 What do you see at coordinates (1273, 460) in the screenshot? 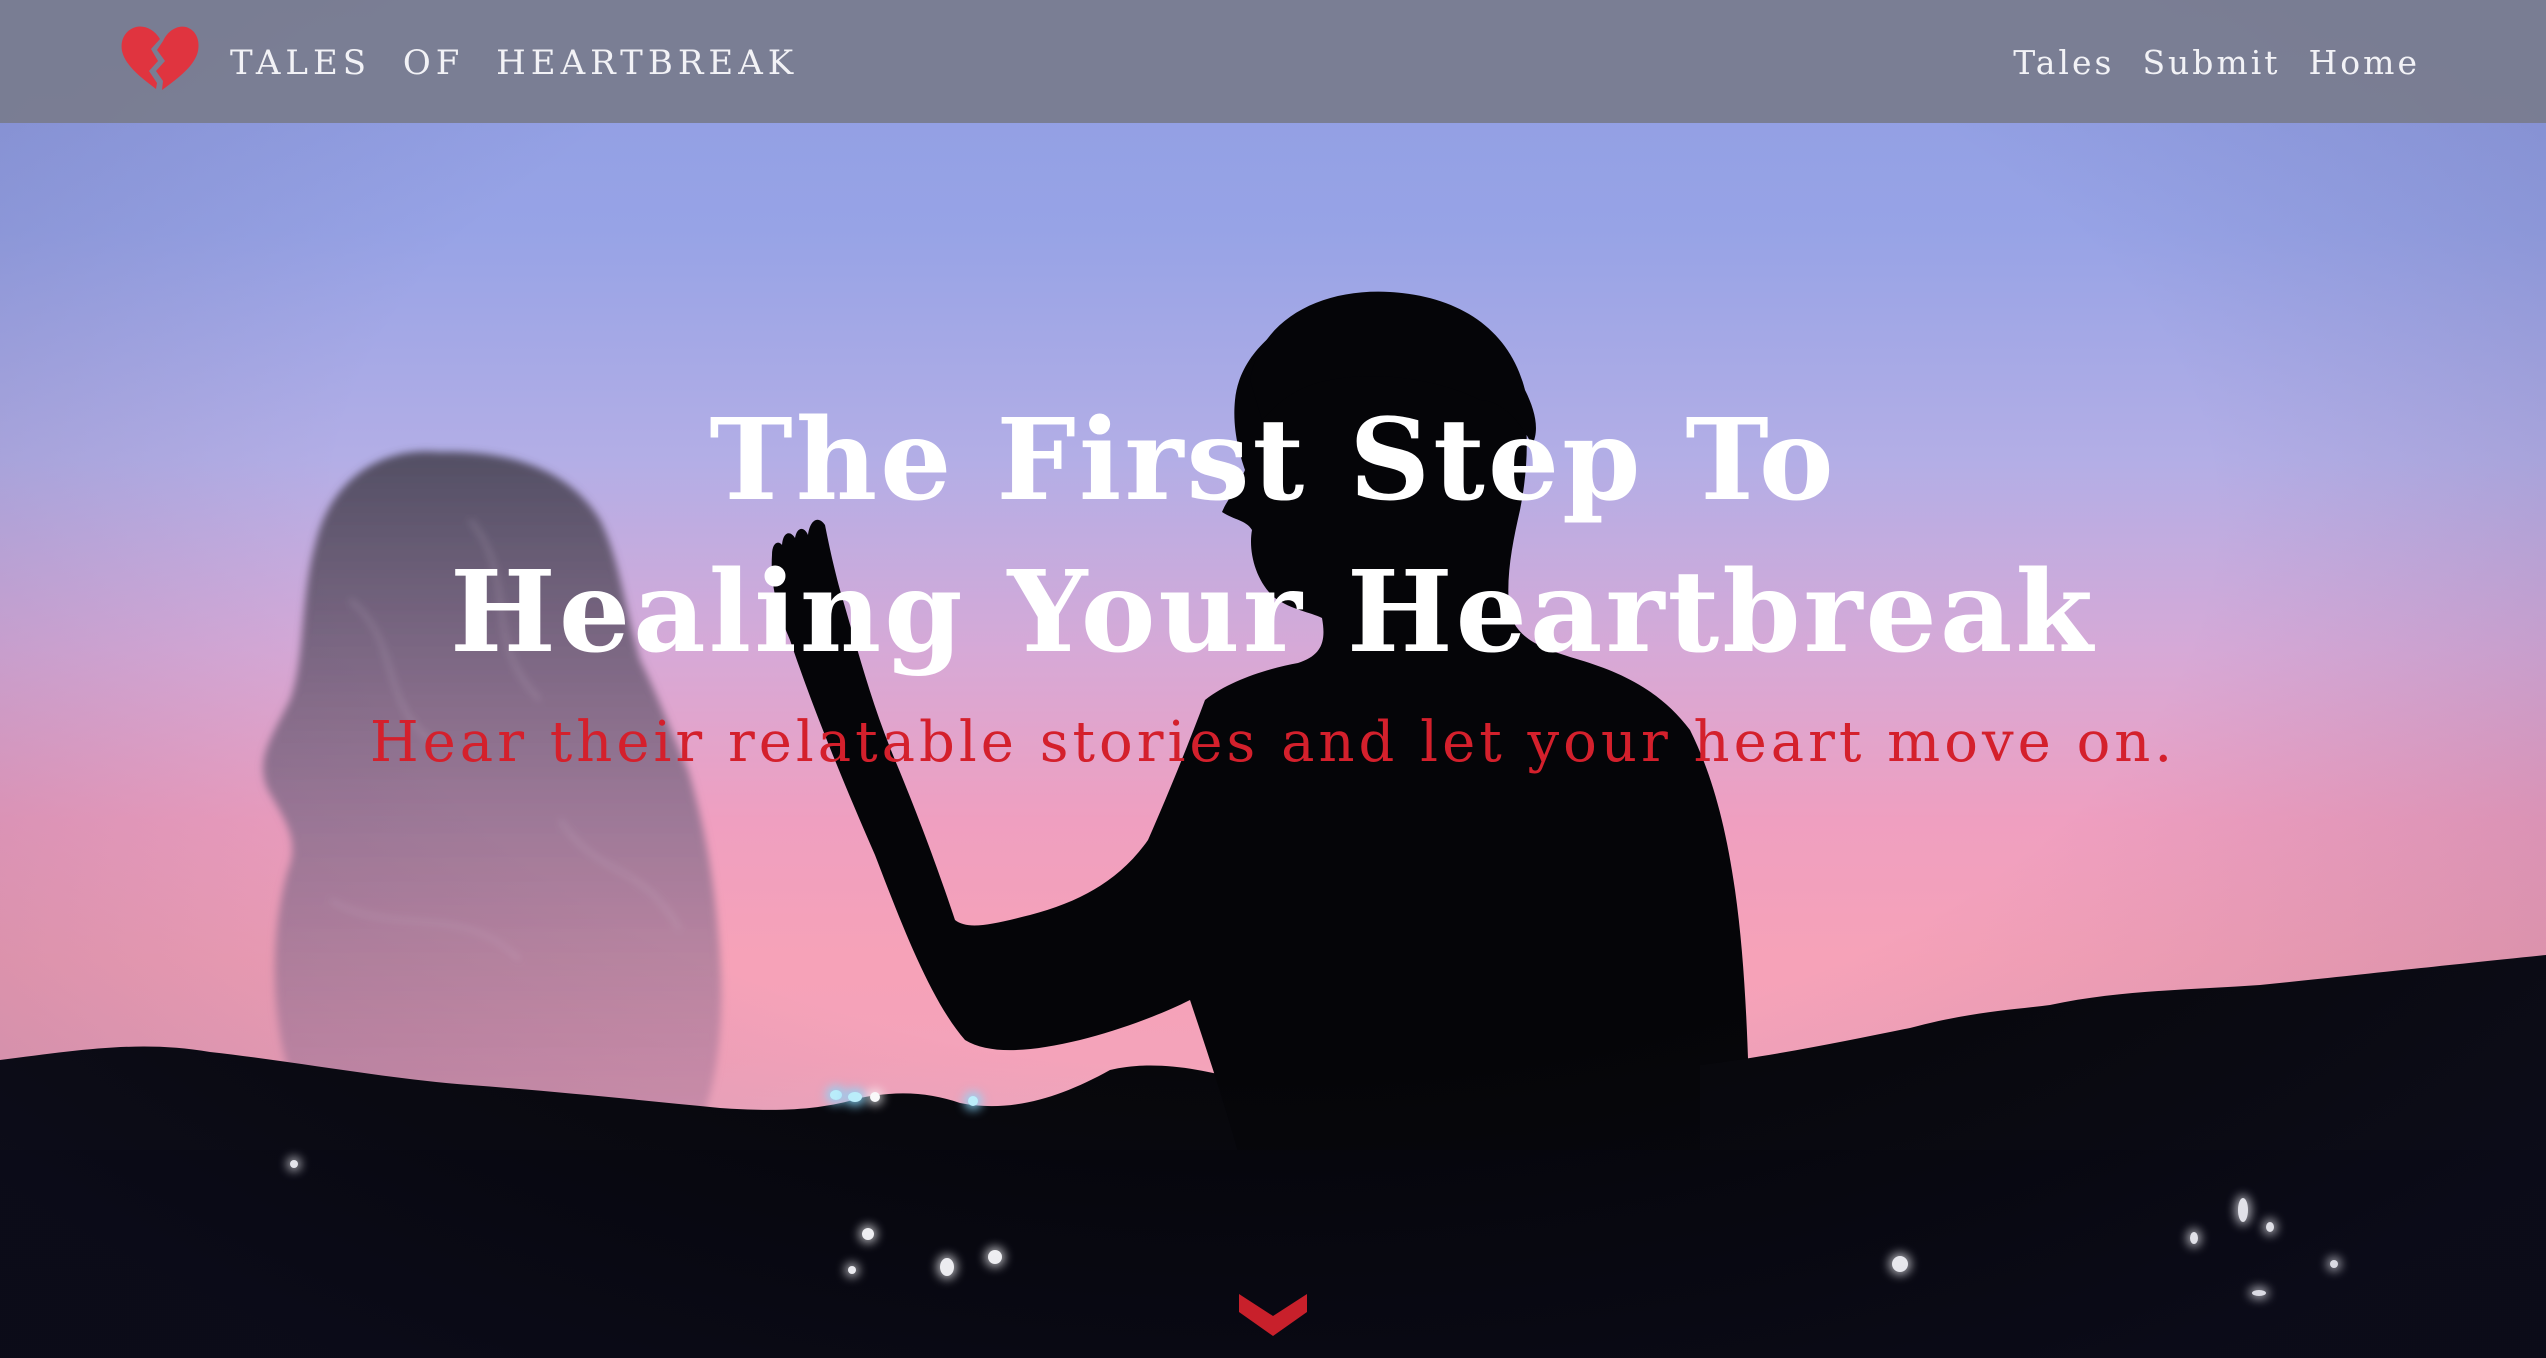
I see `hero-headline-line-1: The First Step To` at bounding box center [1273, 460].